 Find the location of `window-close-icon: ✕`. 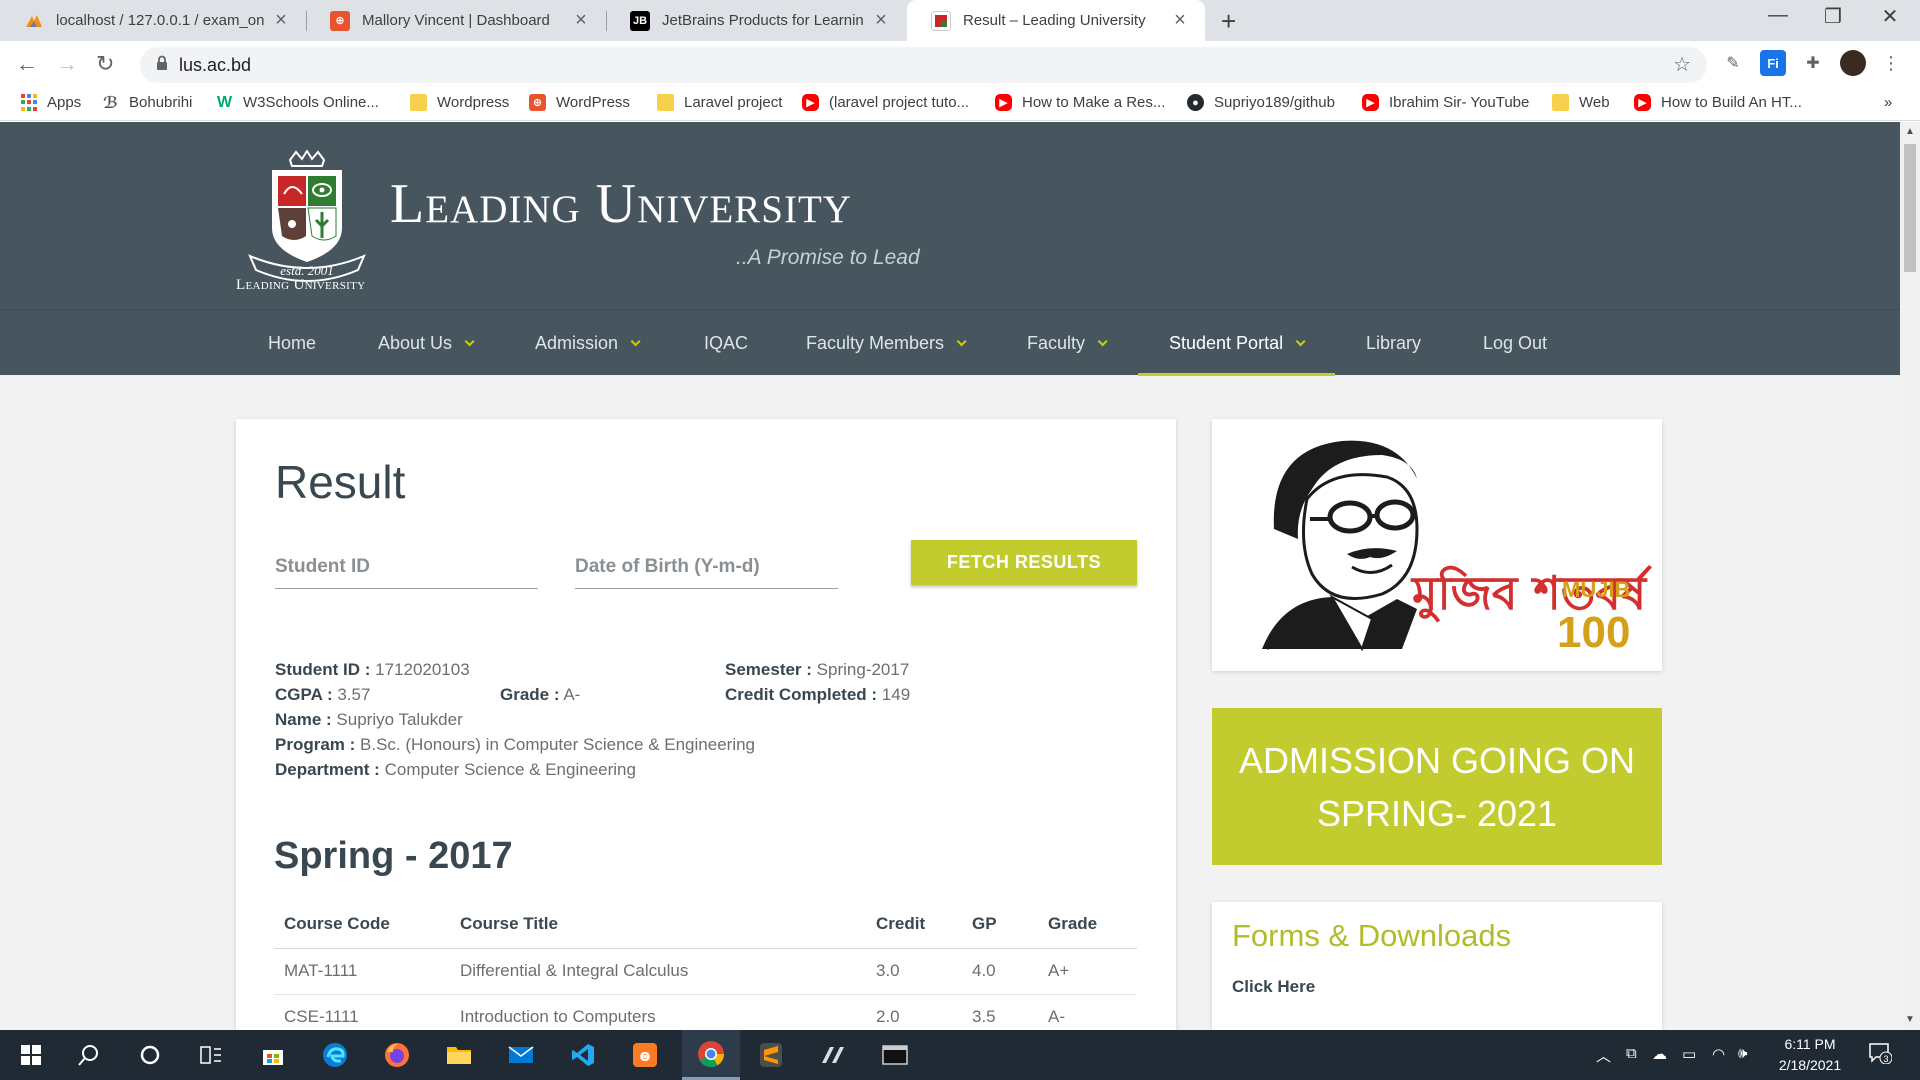

window-close-icon: ✕ is located at coordinates (1890, 16).